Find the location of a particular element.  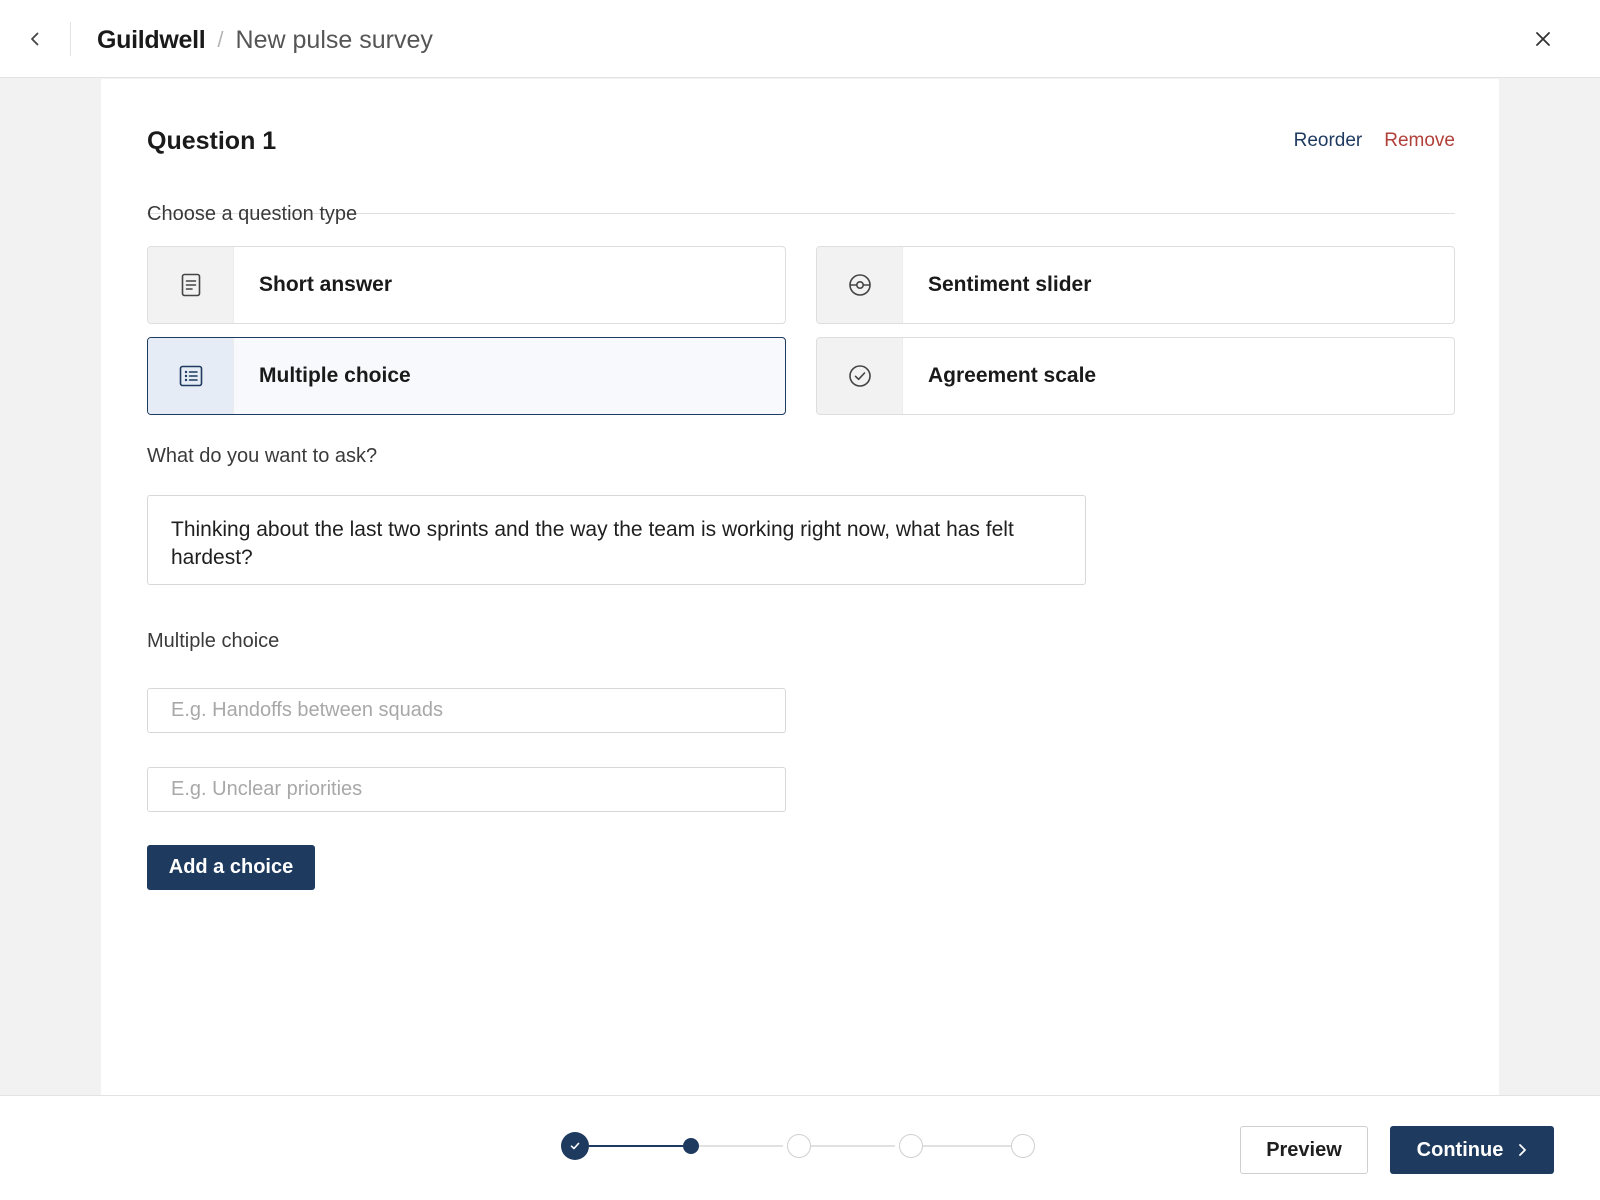

step-1-complete is located at coordinates (575, 1146).